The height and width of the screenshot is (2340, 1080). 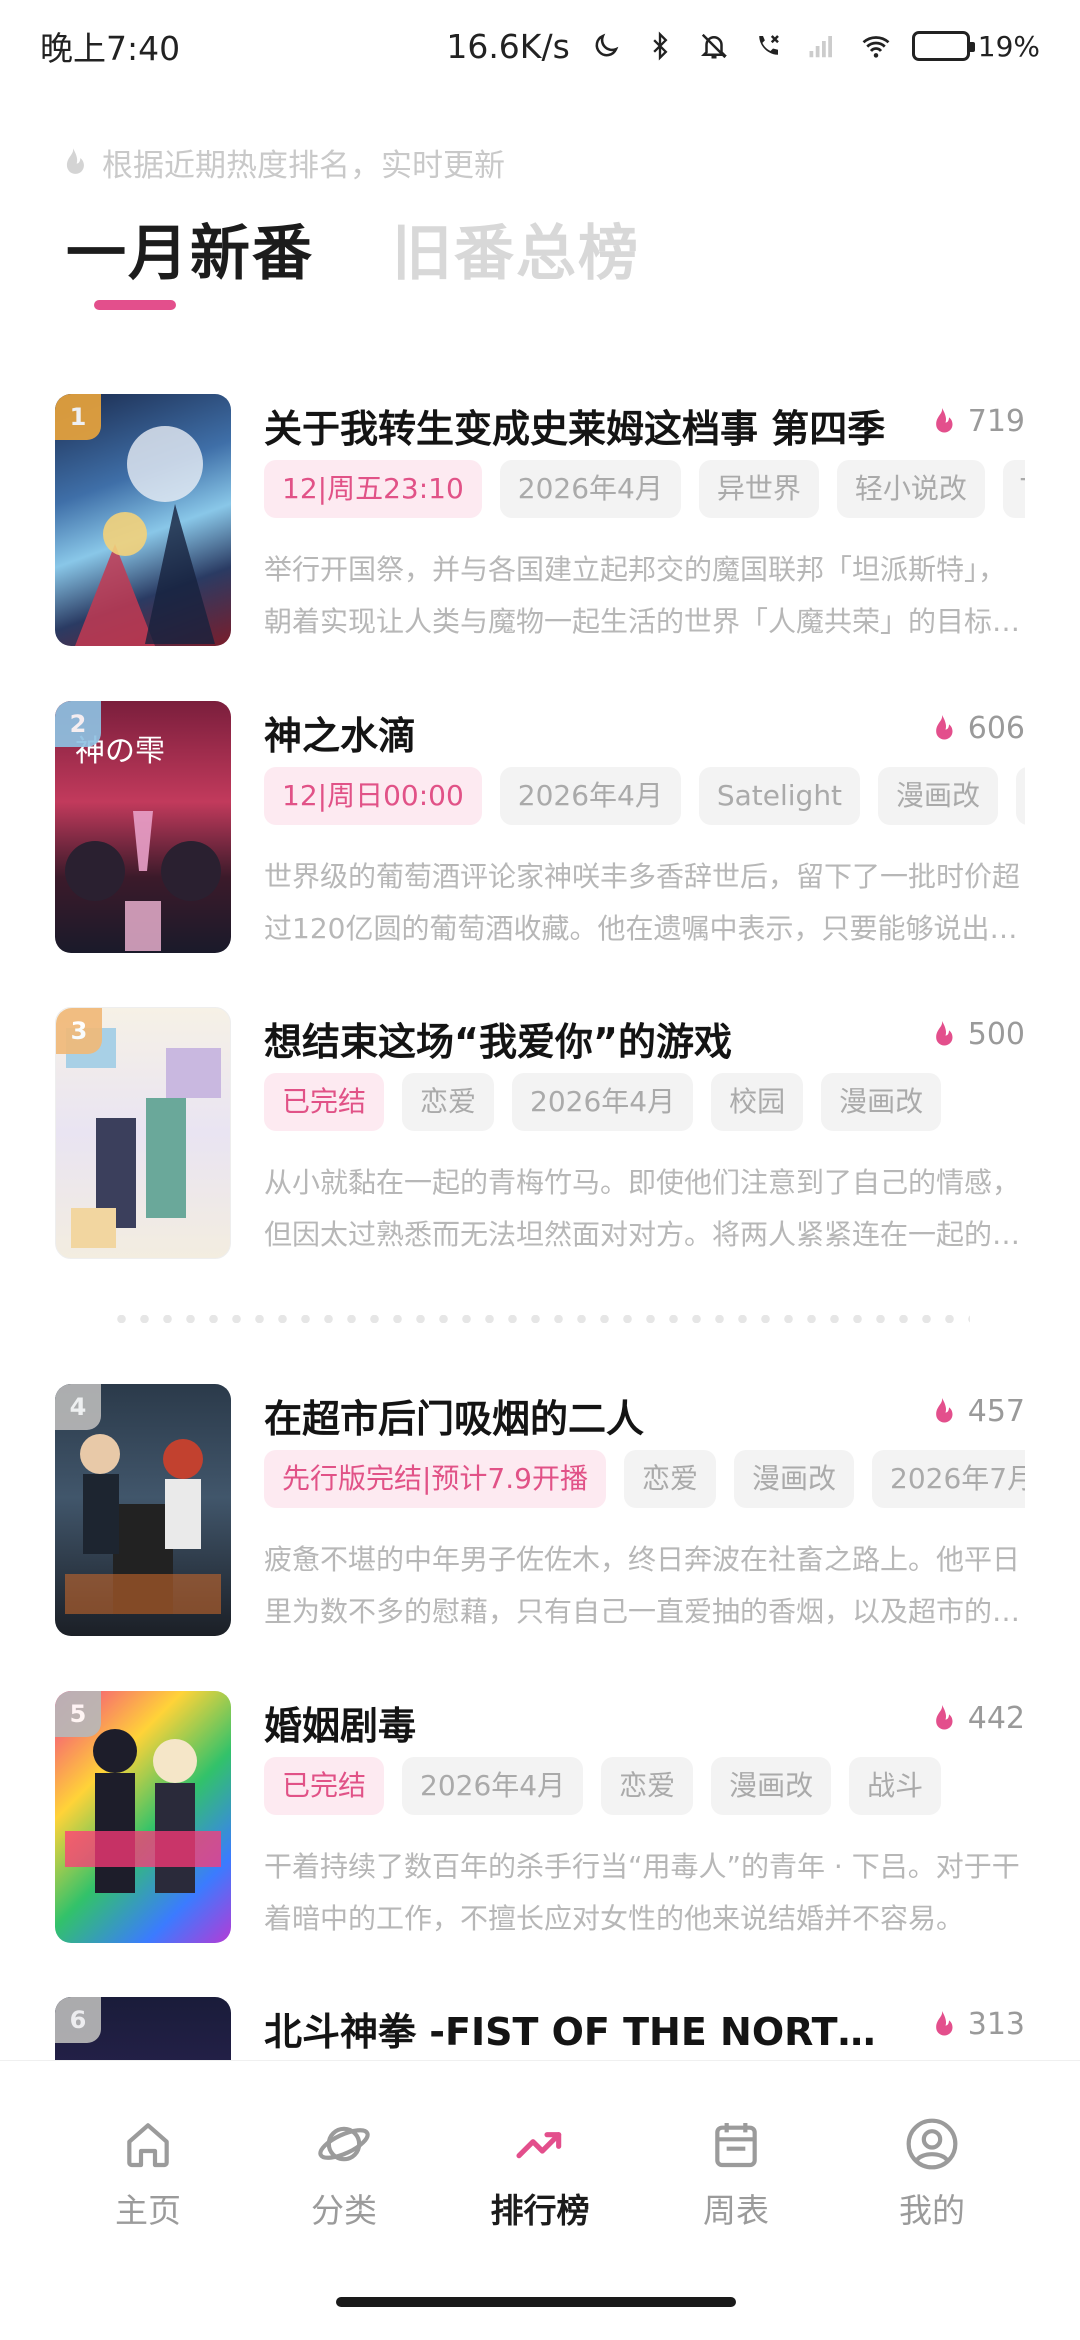 I want to click on tag: 校园, so click(x=757, y=1102).